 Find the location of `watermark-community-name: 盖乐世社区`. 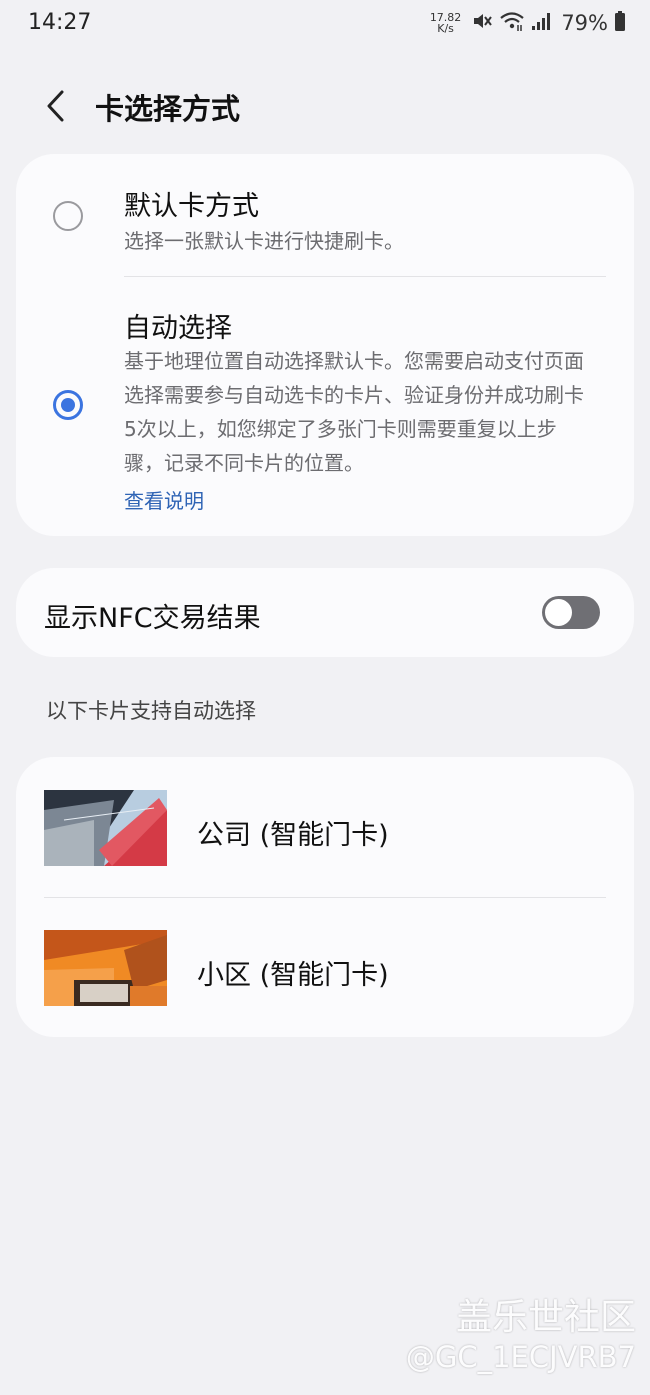

watermark-community-name: 盖乐世社区 is located at coordinates (545, 1317).